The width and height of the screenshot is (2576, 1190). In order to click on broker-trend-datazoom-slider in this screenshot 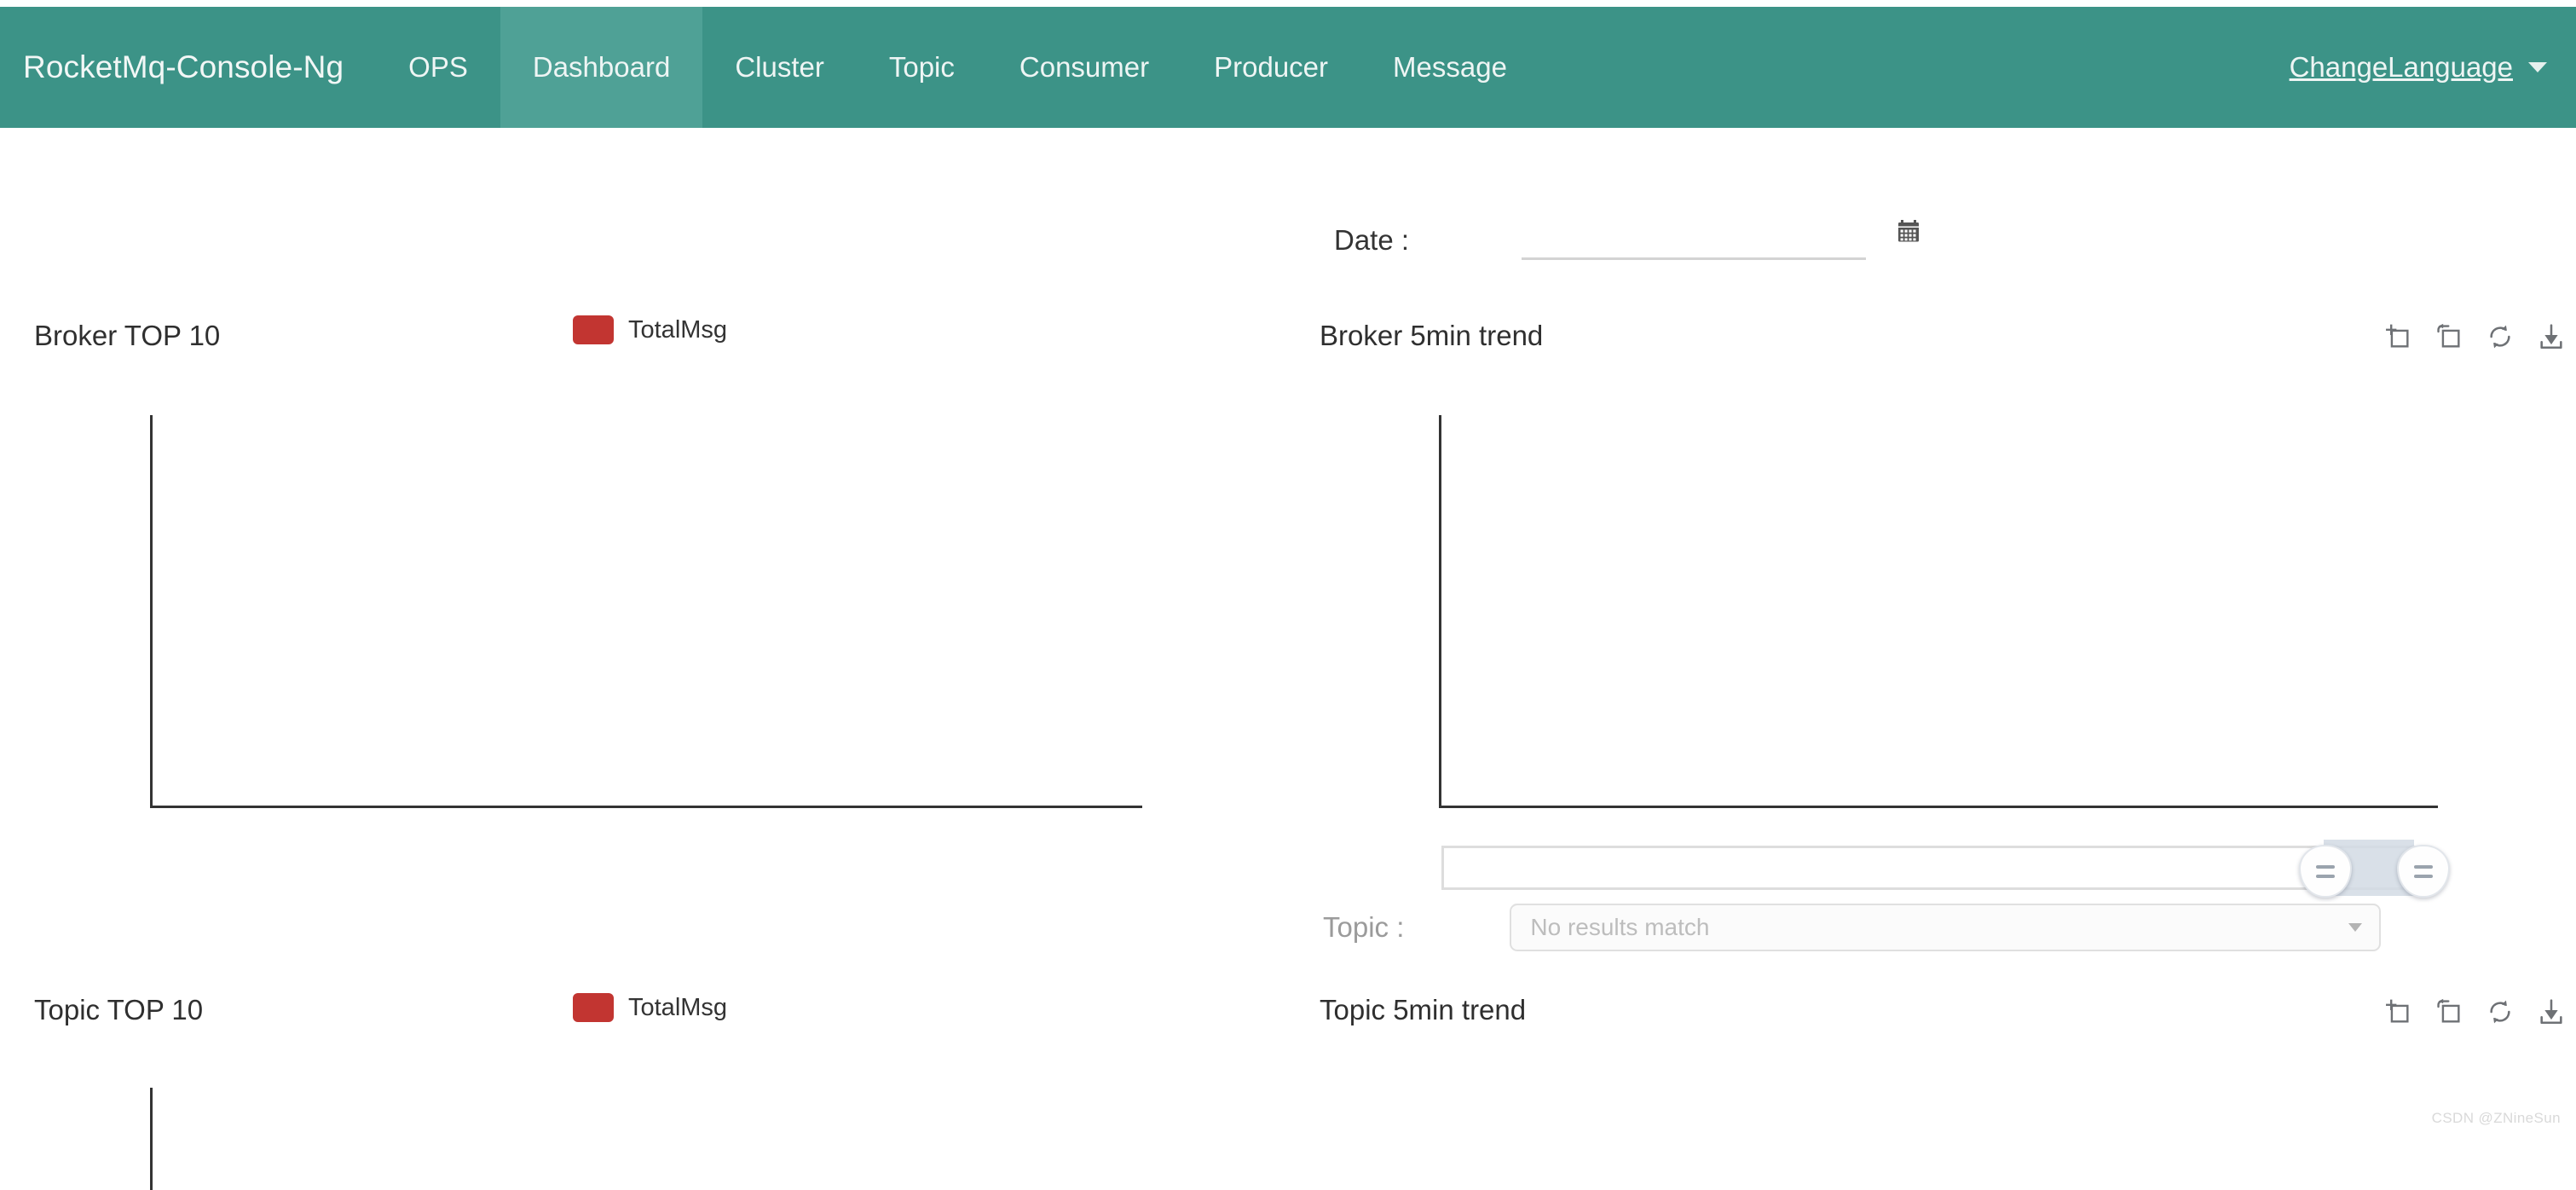, I will do `click(1945, 869)`.